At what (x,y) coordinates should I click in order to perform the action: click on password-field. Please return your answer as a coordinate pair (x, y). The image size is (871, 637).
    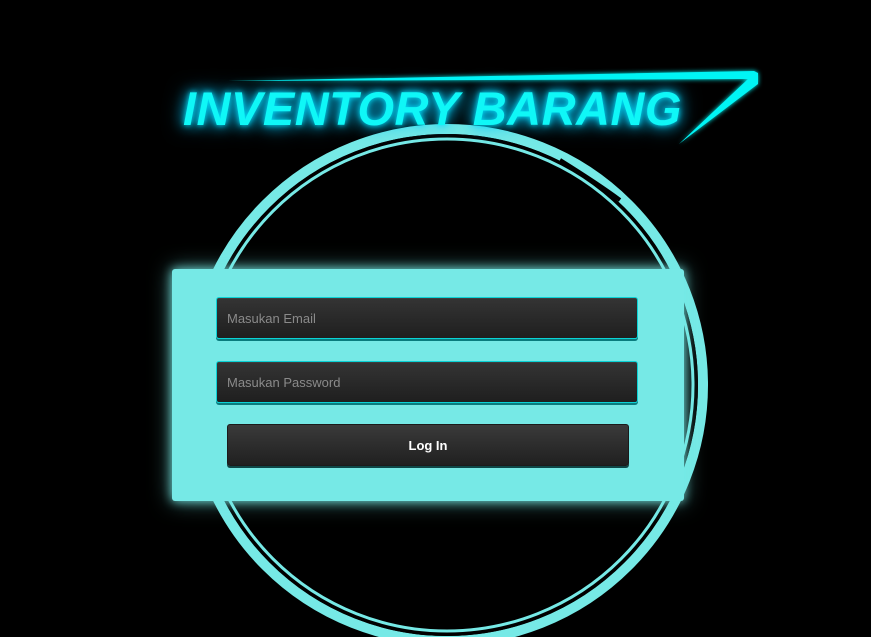
    Looking at the image, I should click on (427, 382).